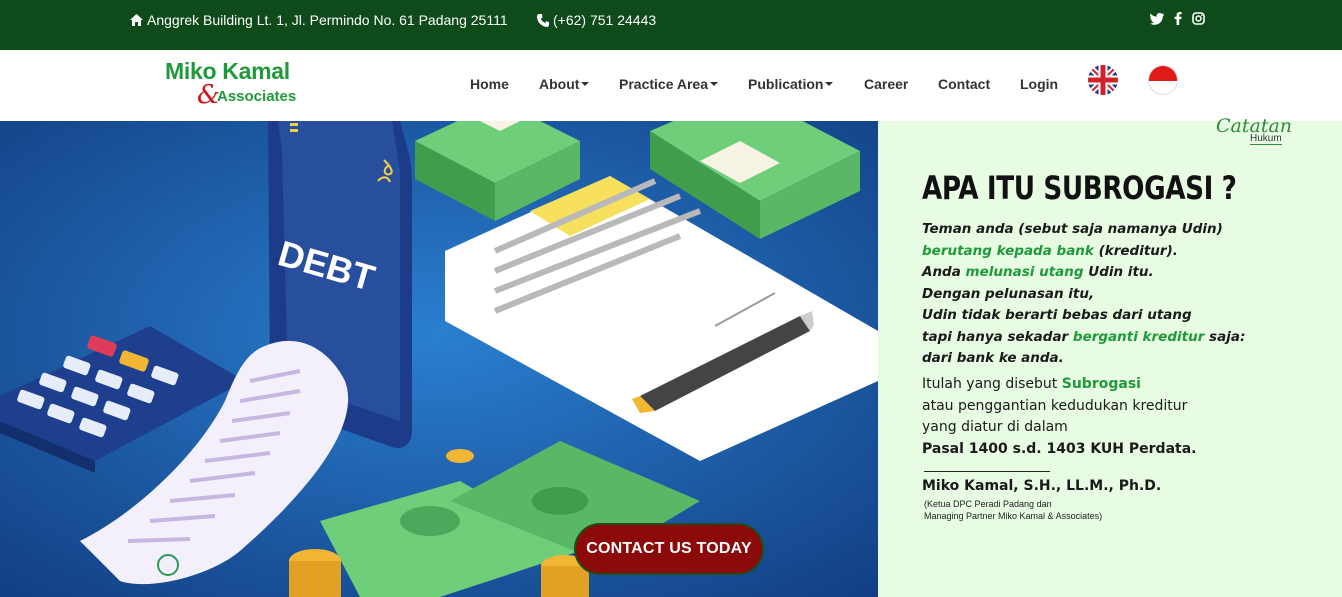 Image resolution: width=1342 pixels, height=597 pixels. I want to click on text-span: Anda, so click(944, 272).